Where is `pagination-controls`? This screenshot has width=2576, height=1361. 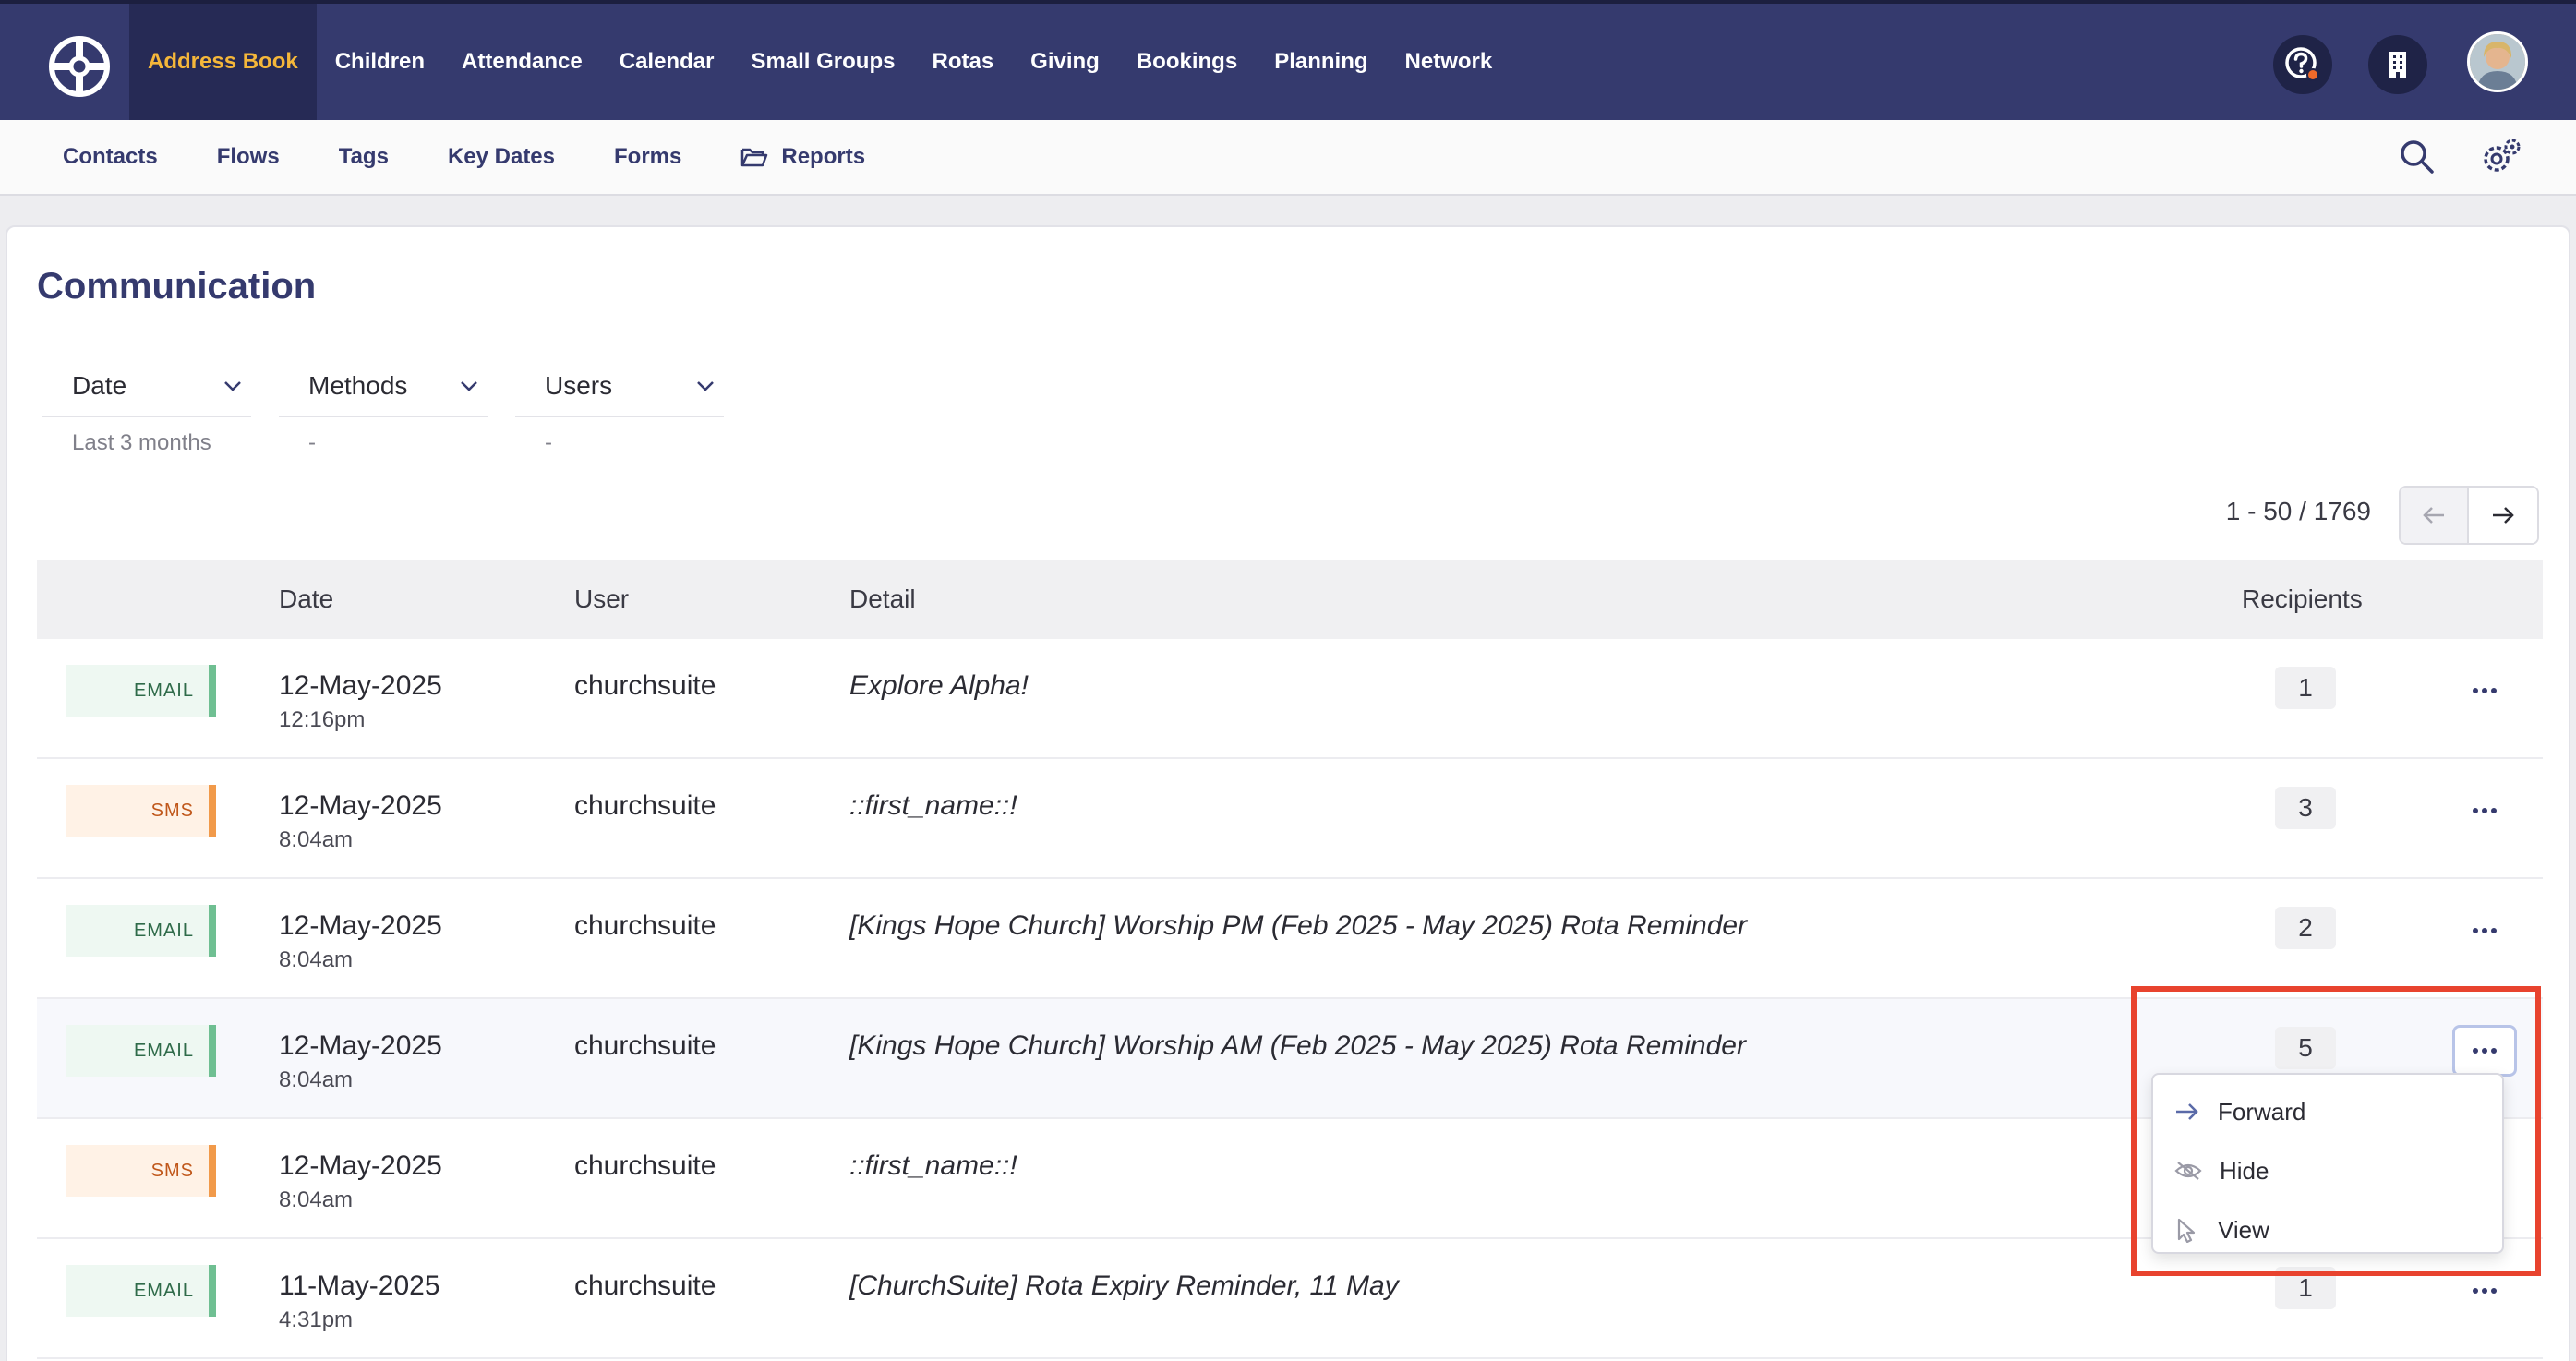
pagination-controls is located at coordinates (2469, 515).